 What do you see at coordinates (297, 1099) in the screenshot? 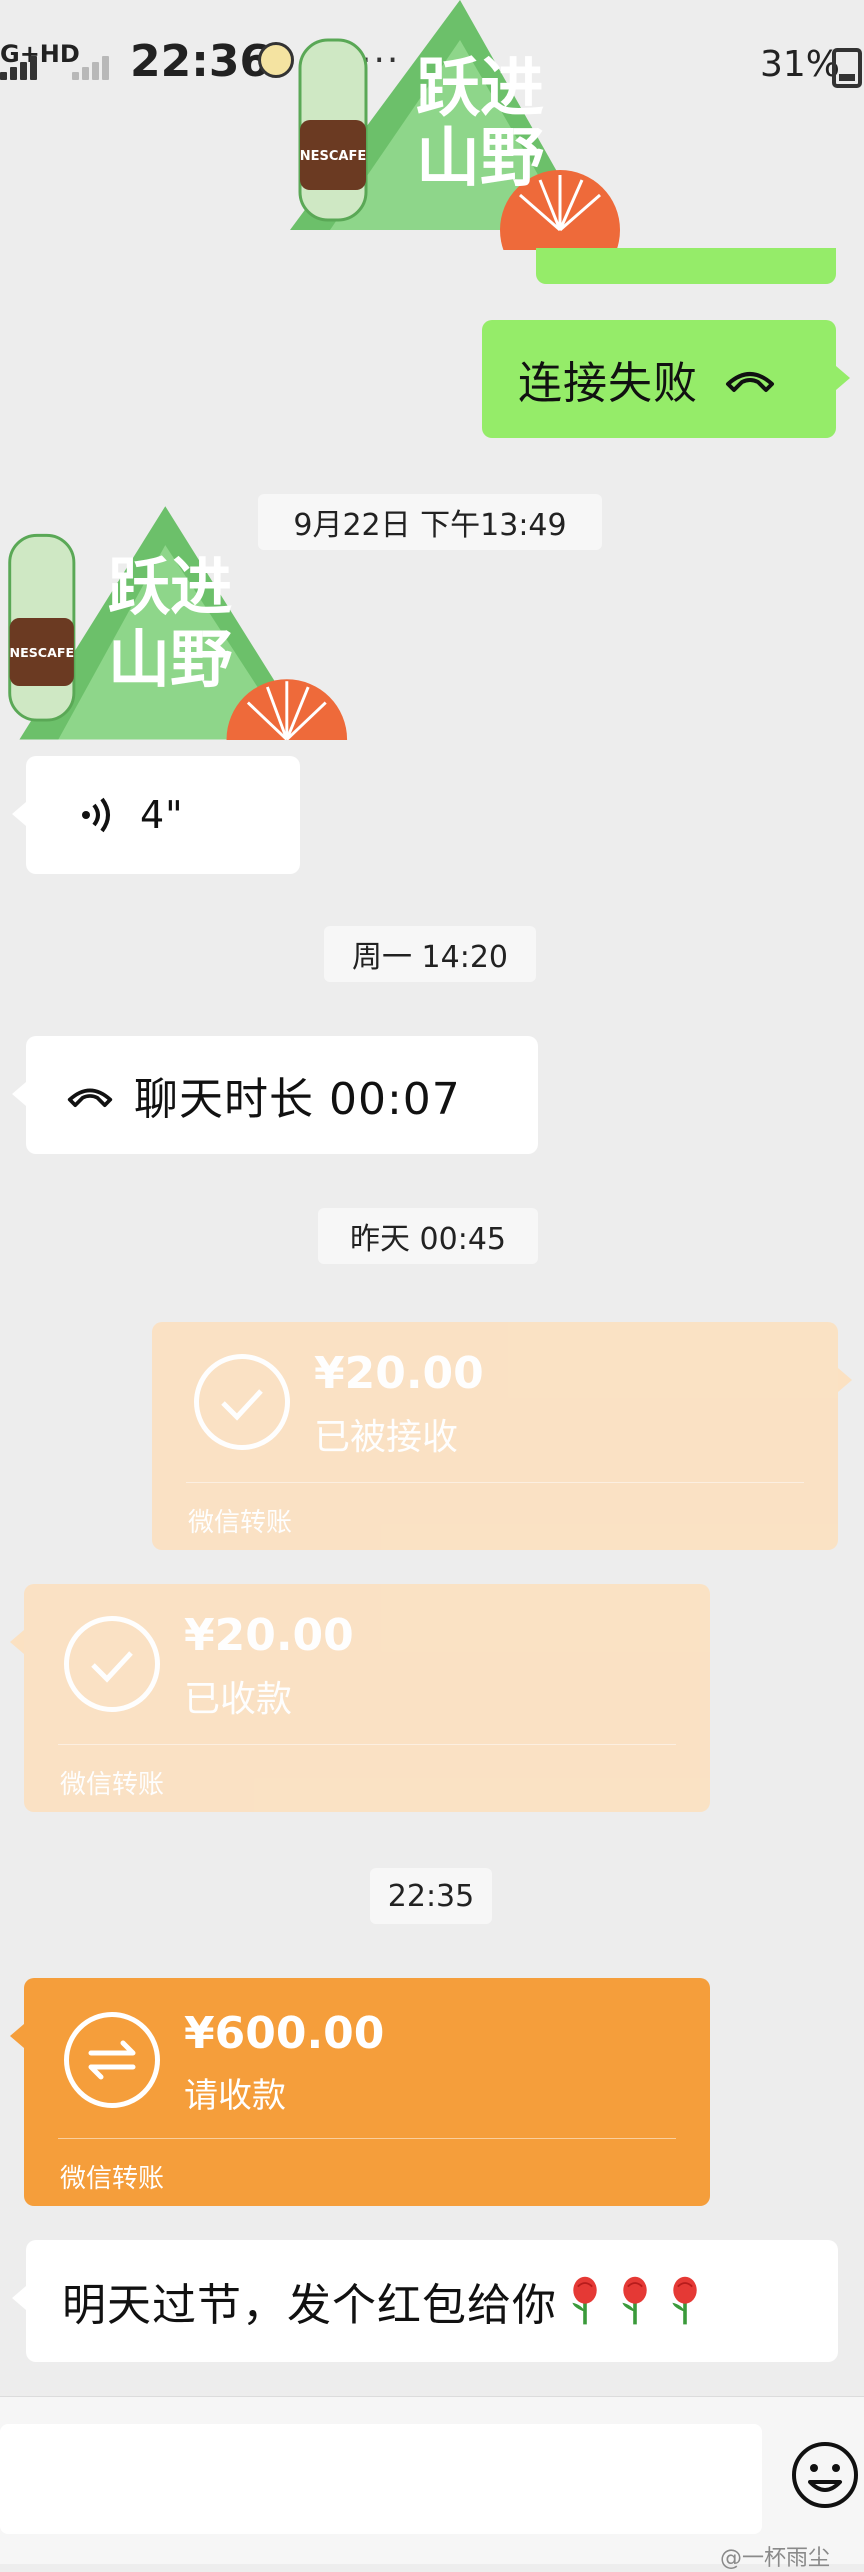
I see `call-duration-text: 聊天时长 00:07` at bounding box center [297, 1099].